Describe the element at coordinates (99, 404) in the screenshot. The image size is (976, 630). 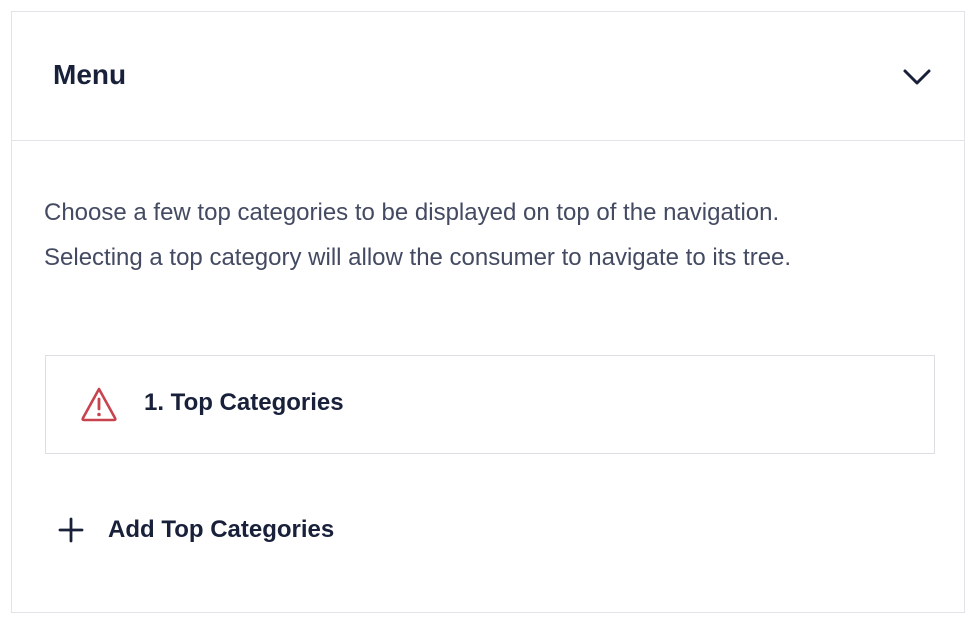
I see `warning-triangle-icon` at that location.